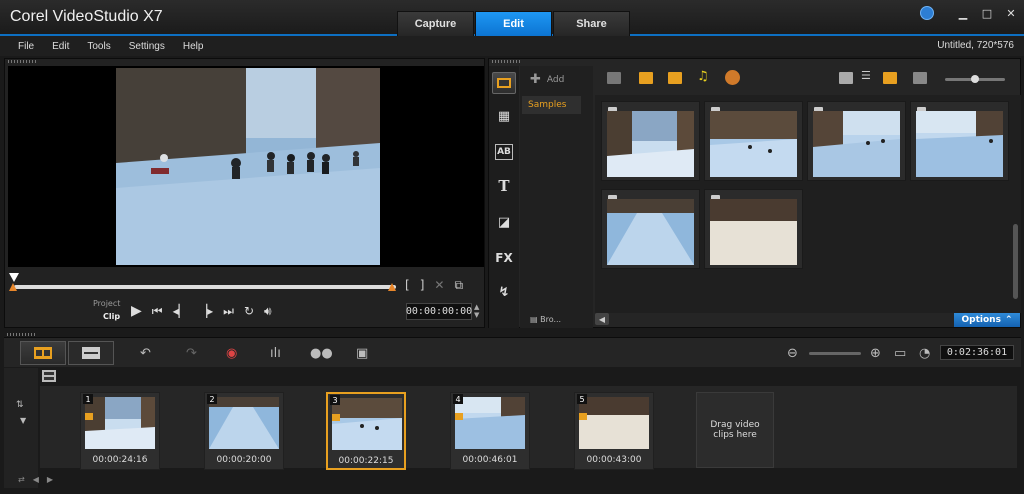 The image size is (1024, 494). I want to click on zoom-out-icon: ⊖, so click(792, 353).